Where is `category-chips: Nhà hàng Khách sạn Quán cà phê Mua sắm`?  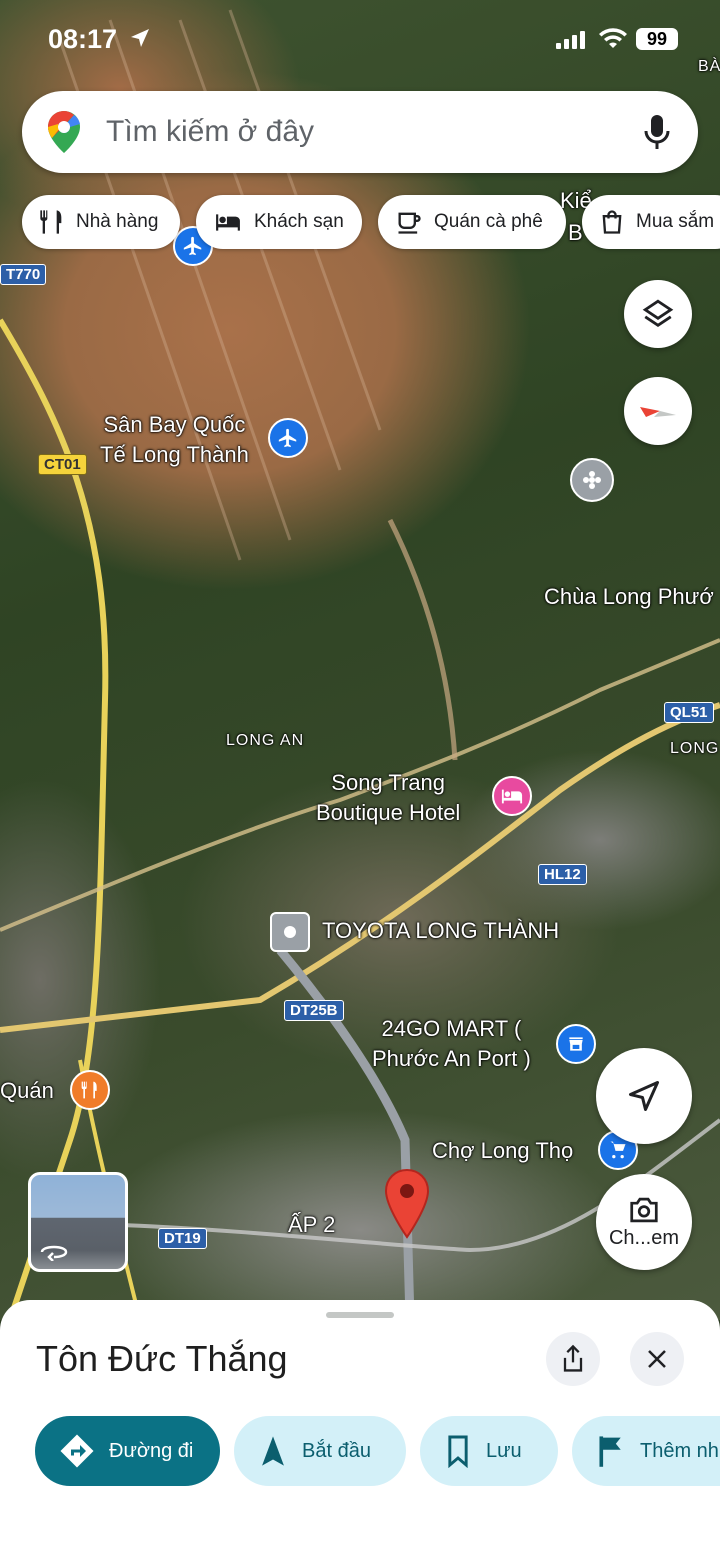
category-chips: Nhà hàng Khách sạn Quán cà phê Mua sắm is located at coordinates (360, 223).